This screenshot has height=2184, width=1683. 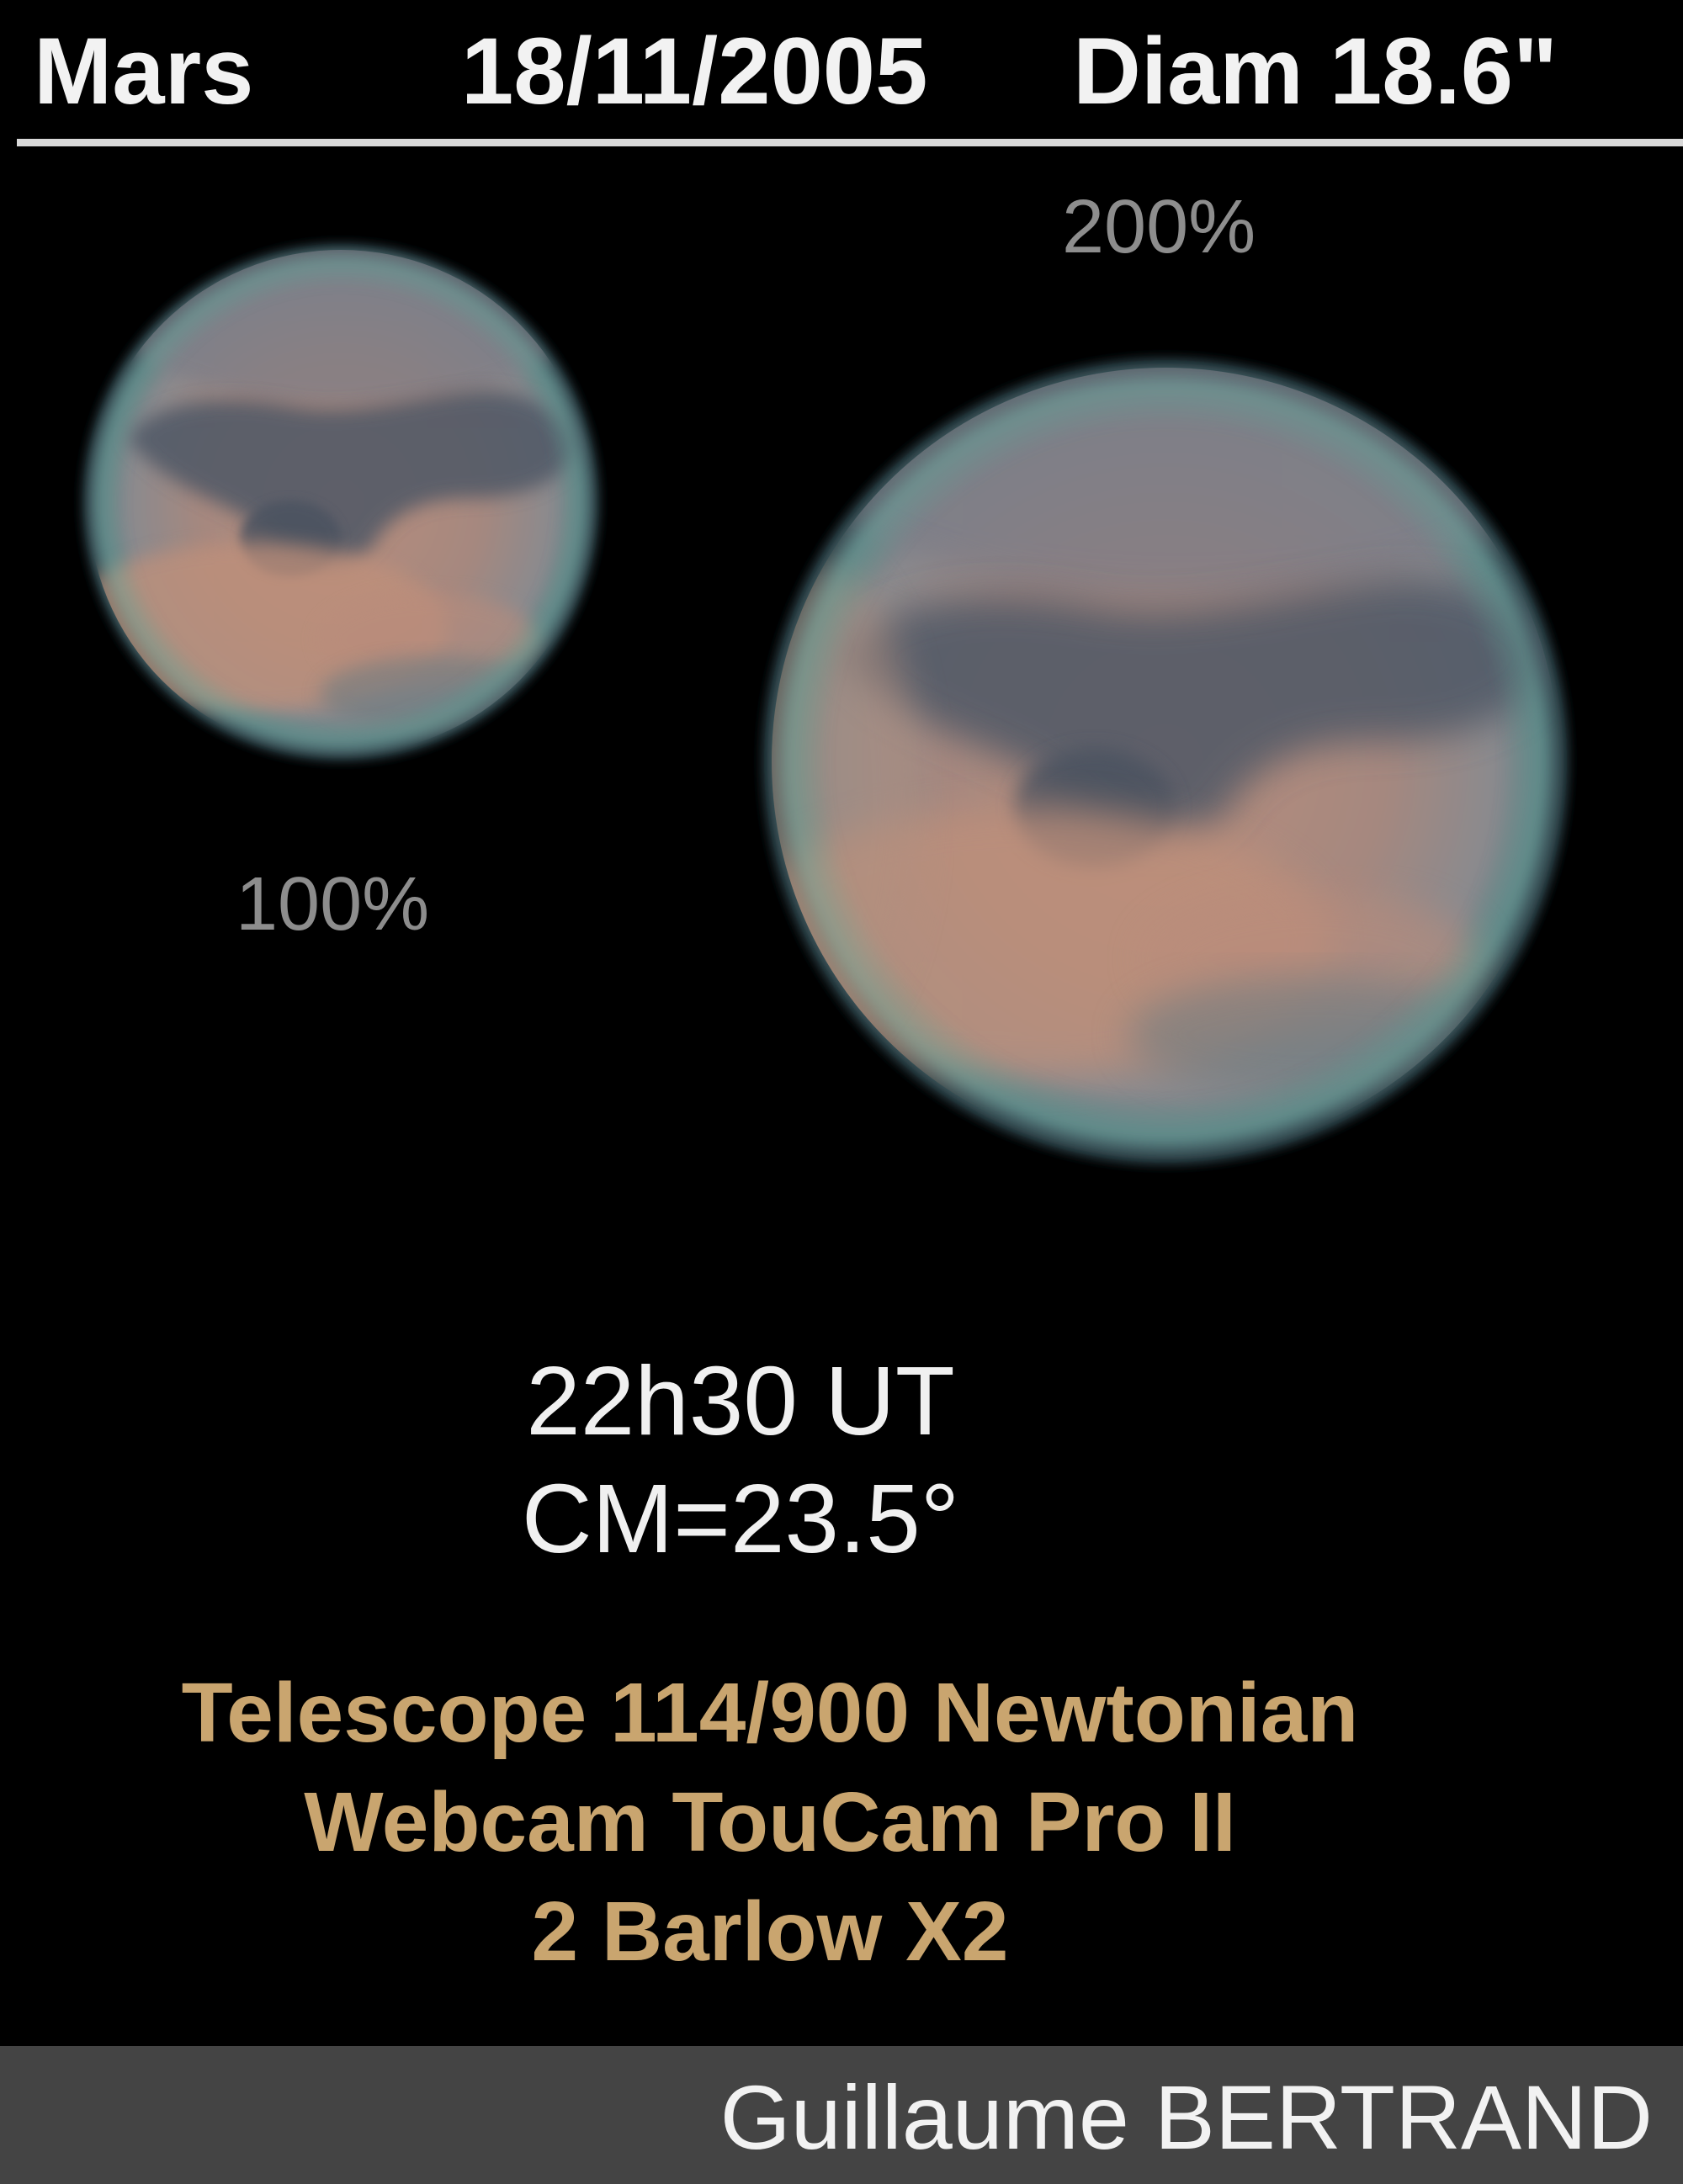 What do you see at coordinates (1159, 227) in the screenshot?
I see `zoom-label-200: 200%` at bounding box center [1159, 227].